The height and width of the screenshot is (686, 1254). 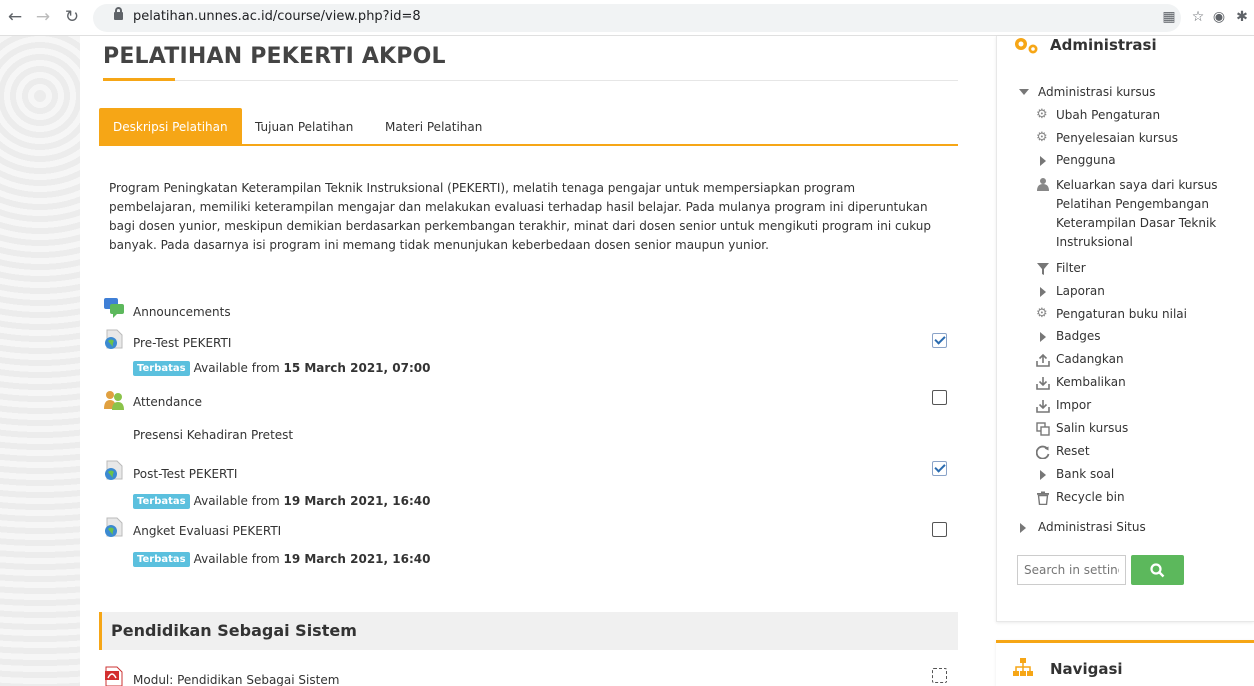 What do you see at coordinates (1103, 45) in the screenshot?
I see `sidebar-title: Administrasi` at bounding box center [1103, 45].